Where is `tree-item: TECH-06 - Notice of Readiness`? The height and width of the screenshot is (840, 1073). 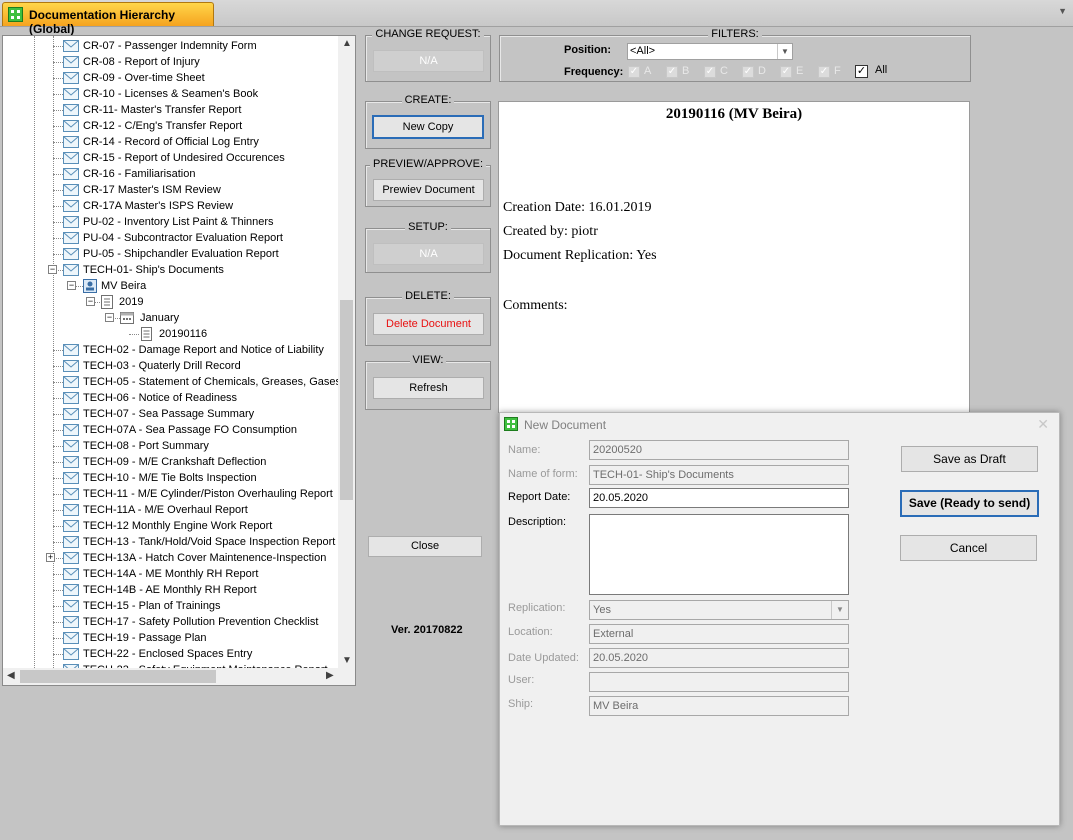 tree-item: TECH-06 - Notice of Readiness is located at coordinates (160, 398).